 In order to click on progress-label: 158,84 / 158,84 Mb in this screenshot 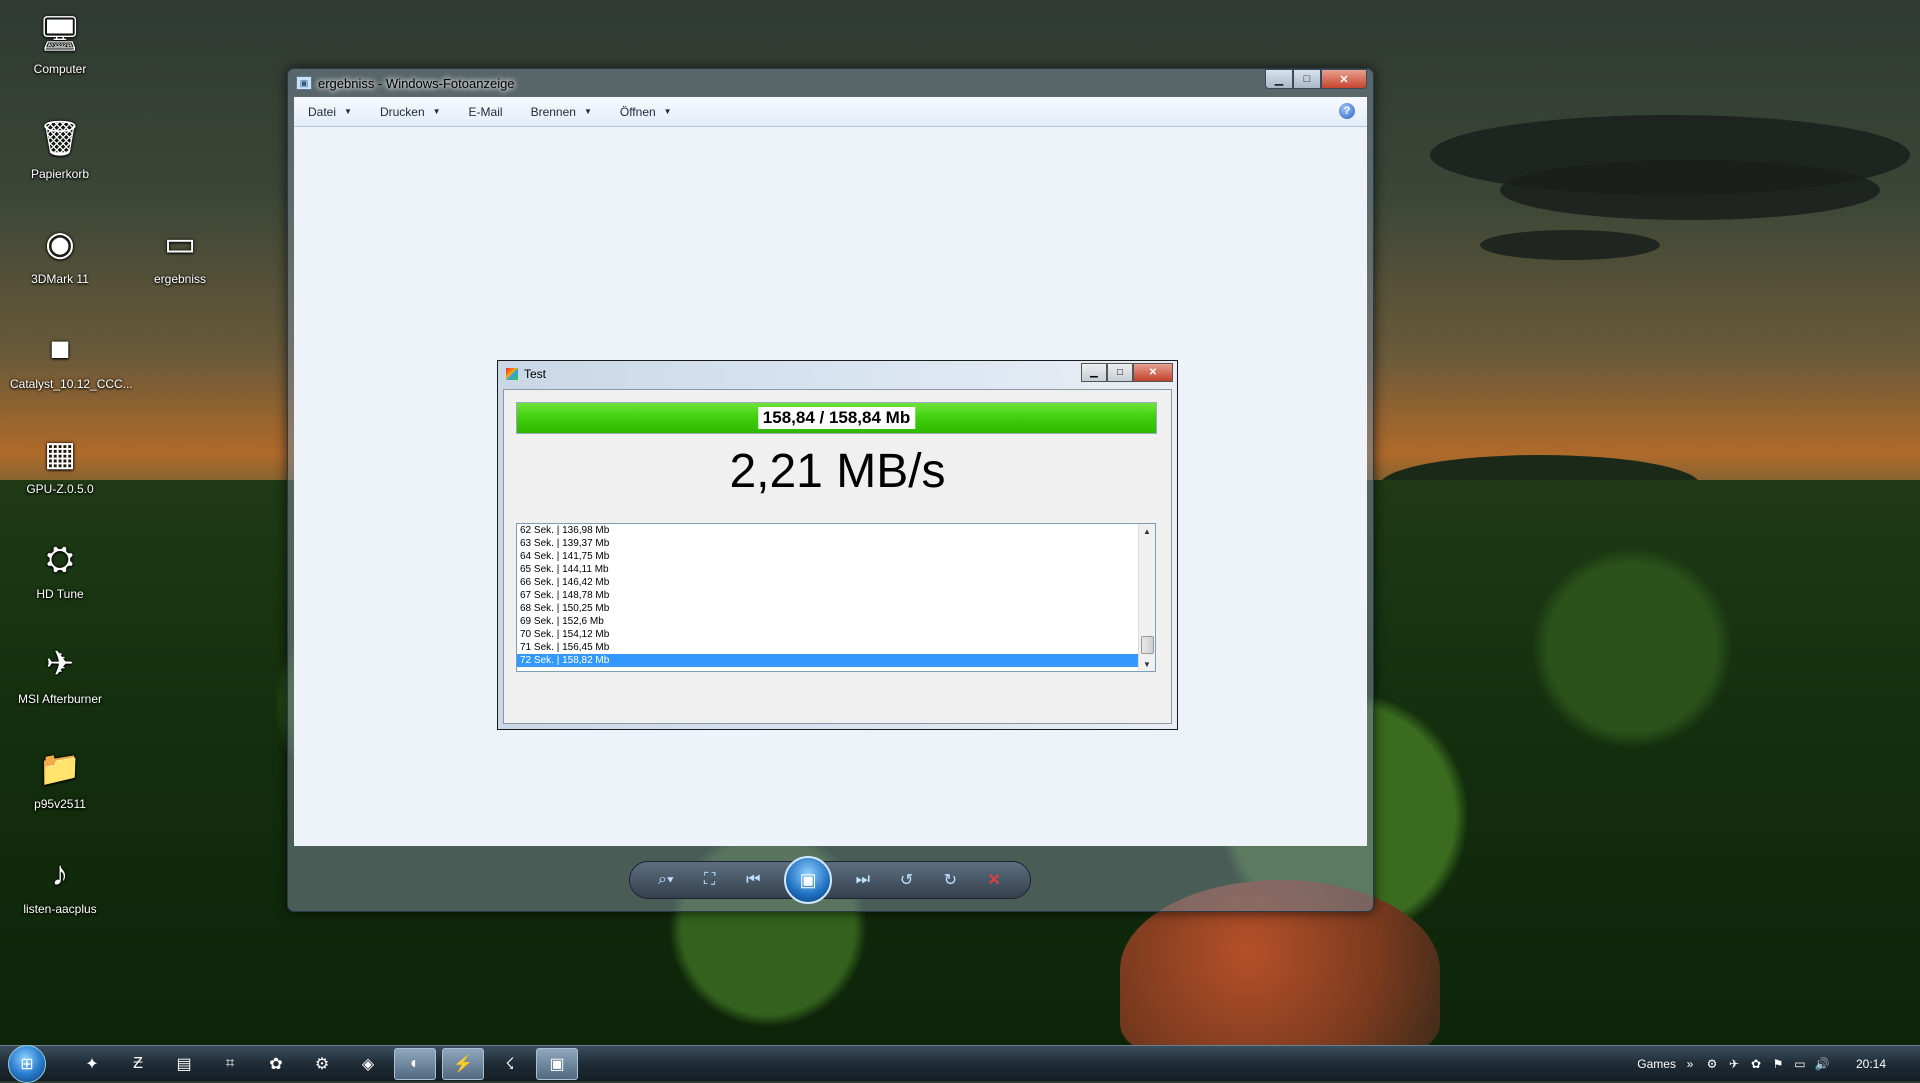, I will do `click(836, 418)`.